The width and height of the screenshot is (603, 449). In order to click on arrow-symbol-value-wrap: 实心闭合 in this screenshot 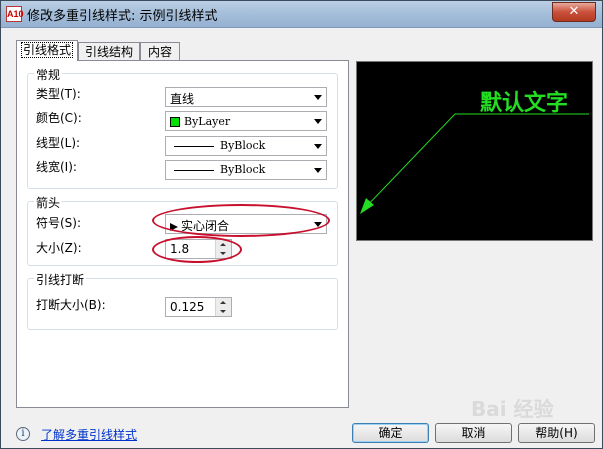, I will do `click(199, 225)`.